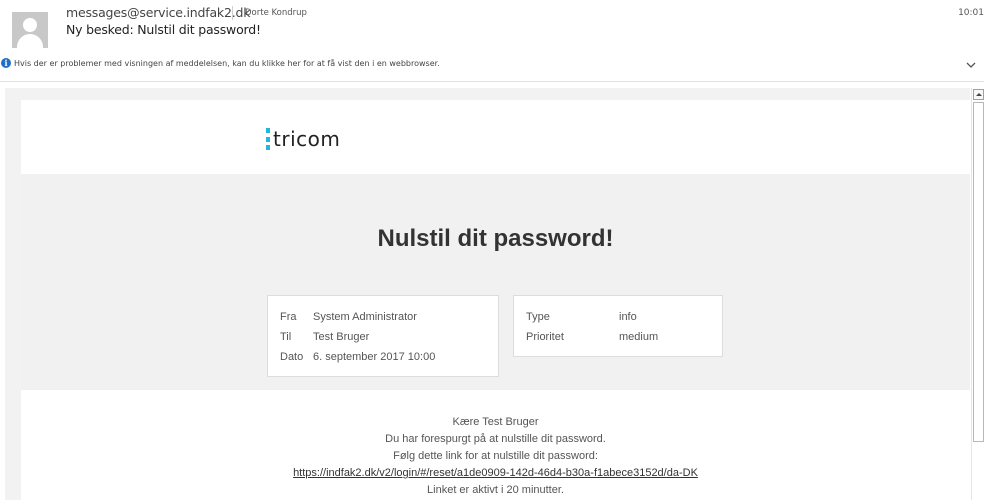 Image resolution: width=984 pixels, height=500 pixels. Describe the element at coordinates (307, 139) in the screenshot. I see `logo-text: tricom` at that location.